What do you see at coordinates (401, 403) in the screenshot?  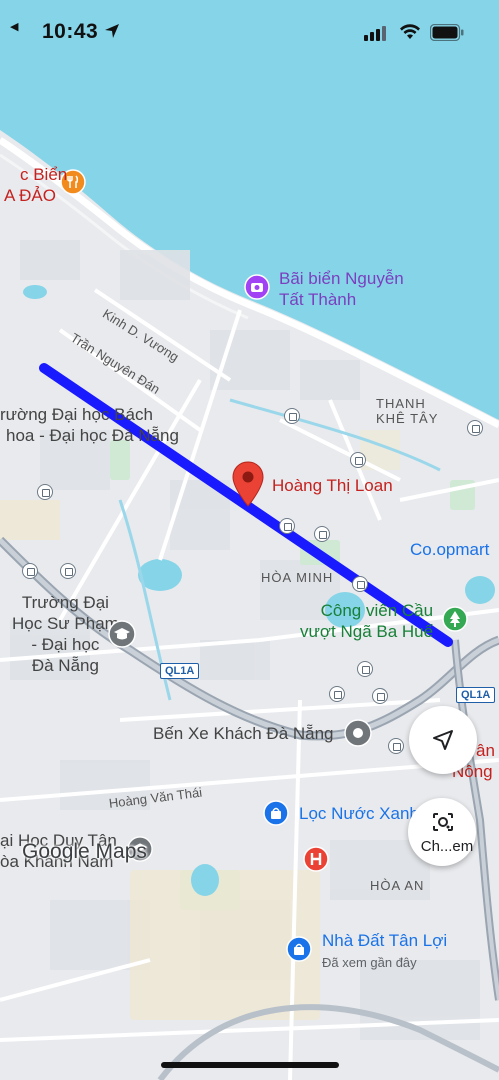 I see `thanh-khe-tay-line1: THANH` at bounding box center [401, 403].